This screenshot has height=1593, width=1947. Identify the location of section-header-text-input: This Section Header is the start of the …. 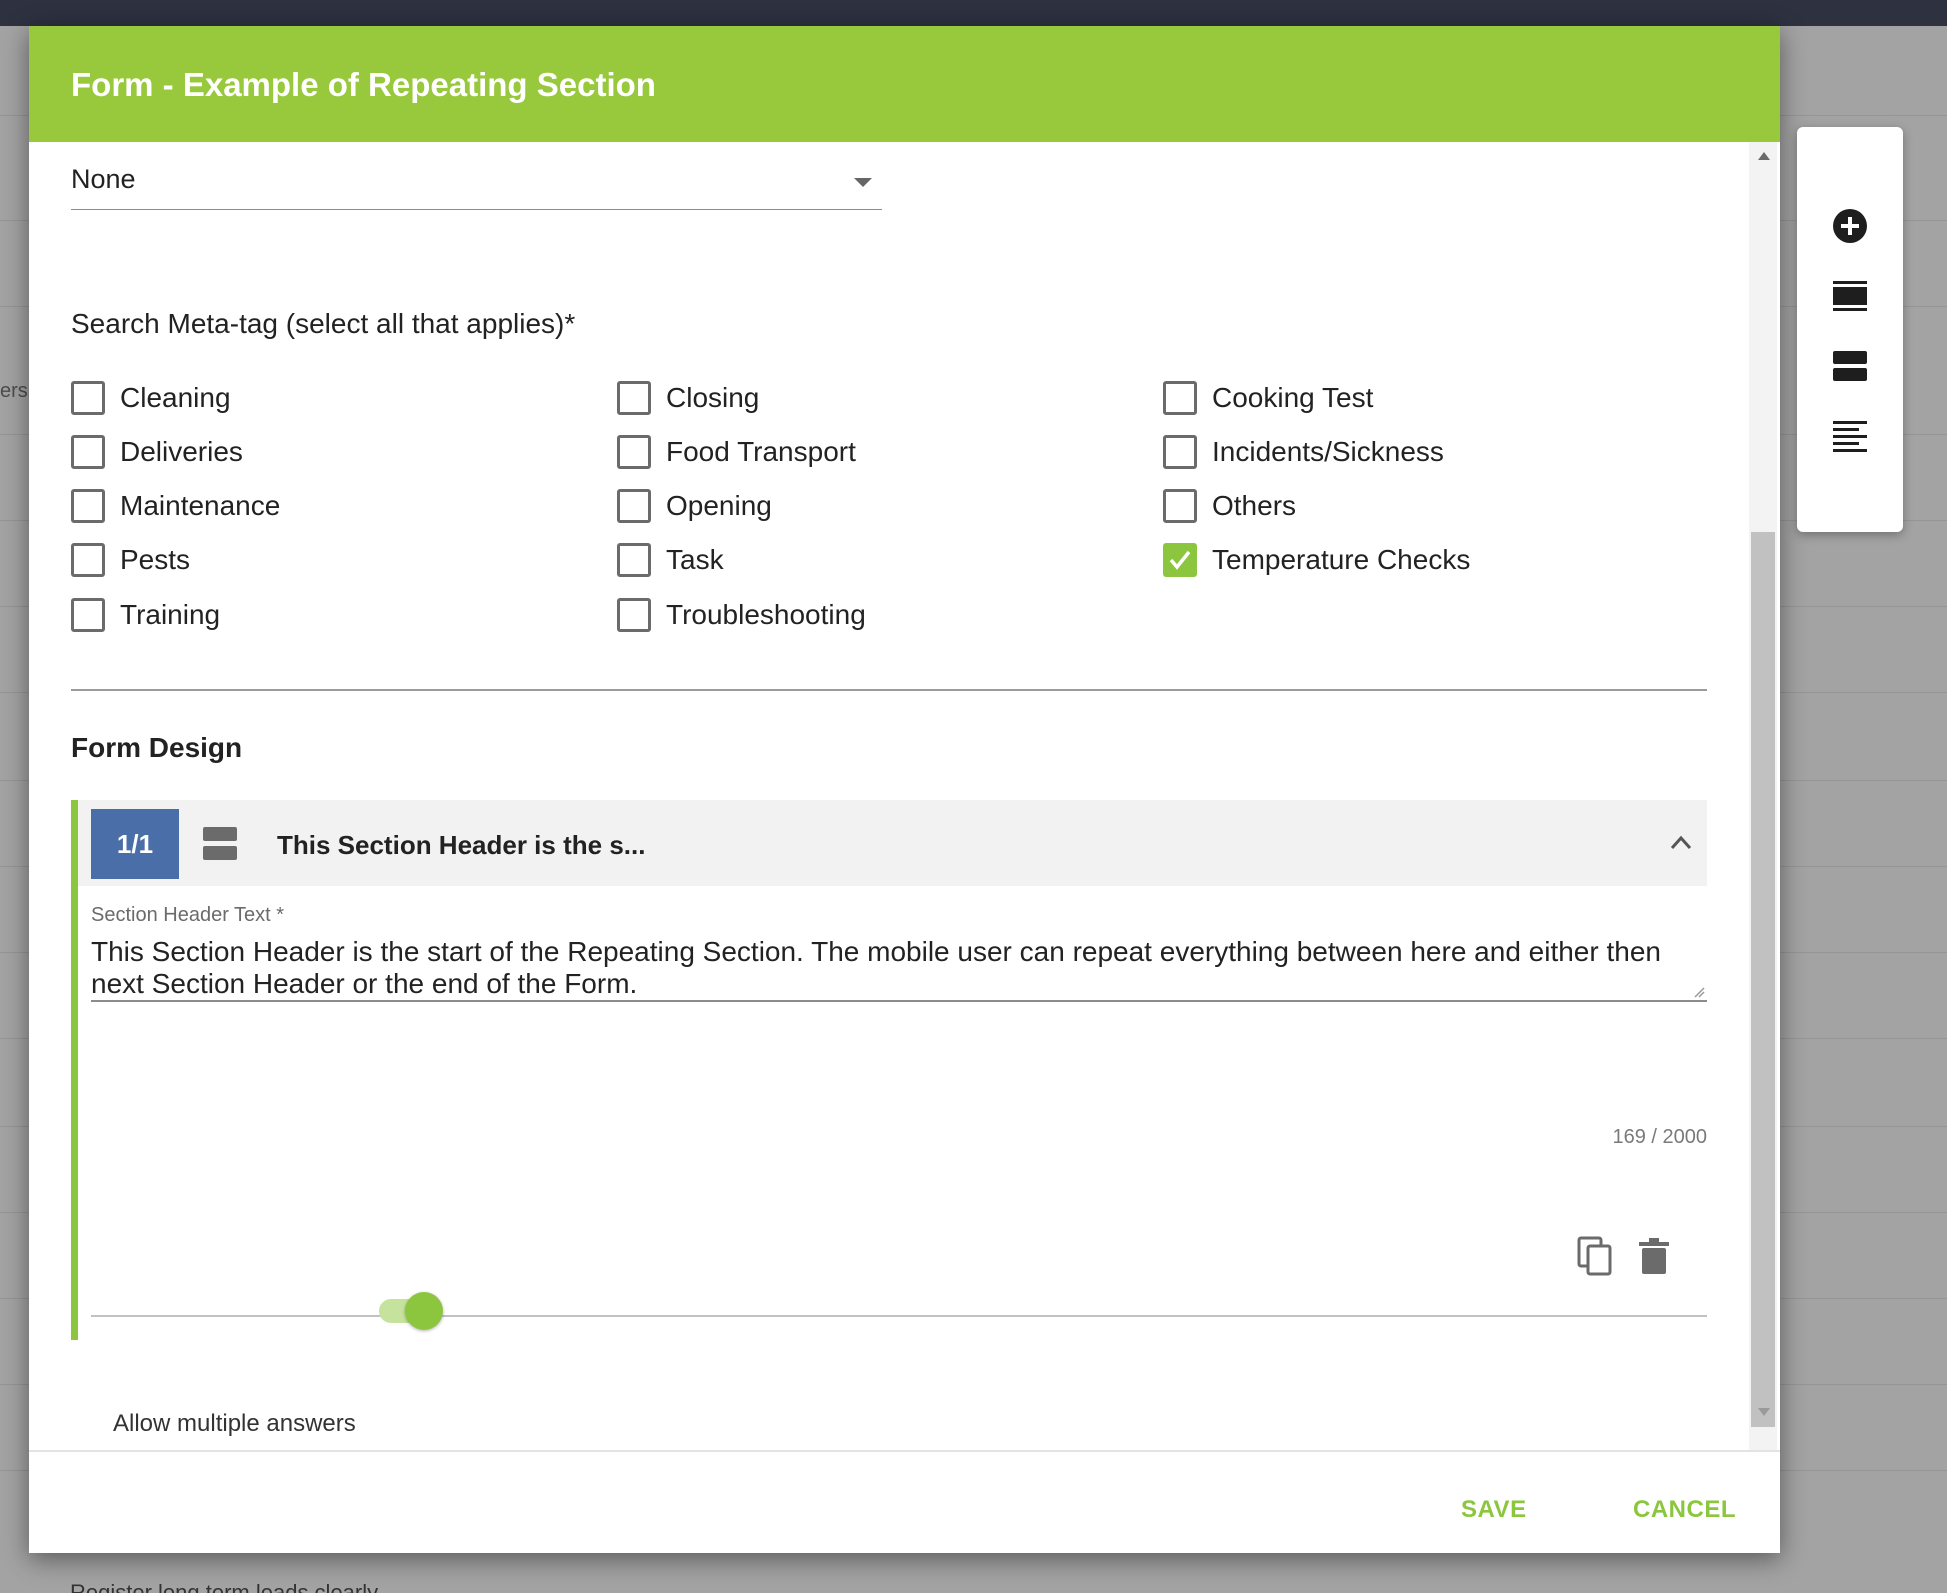
(899, 969).